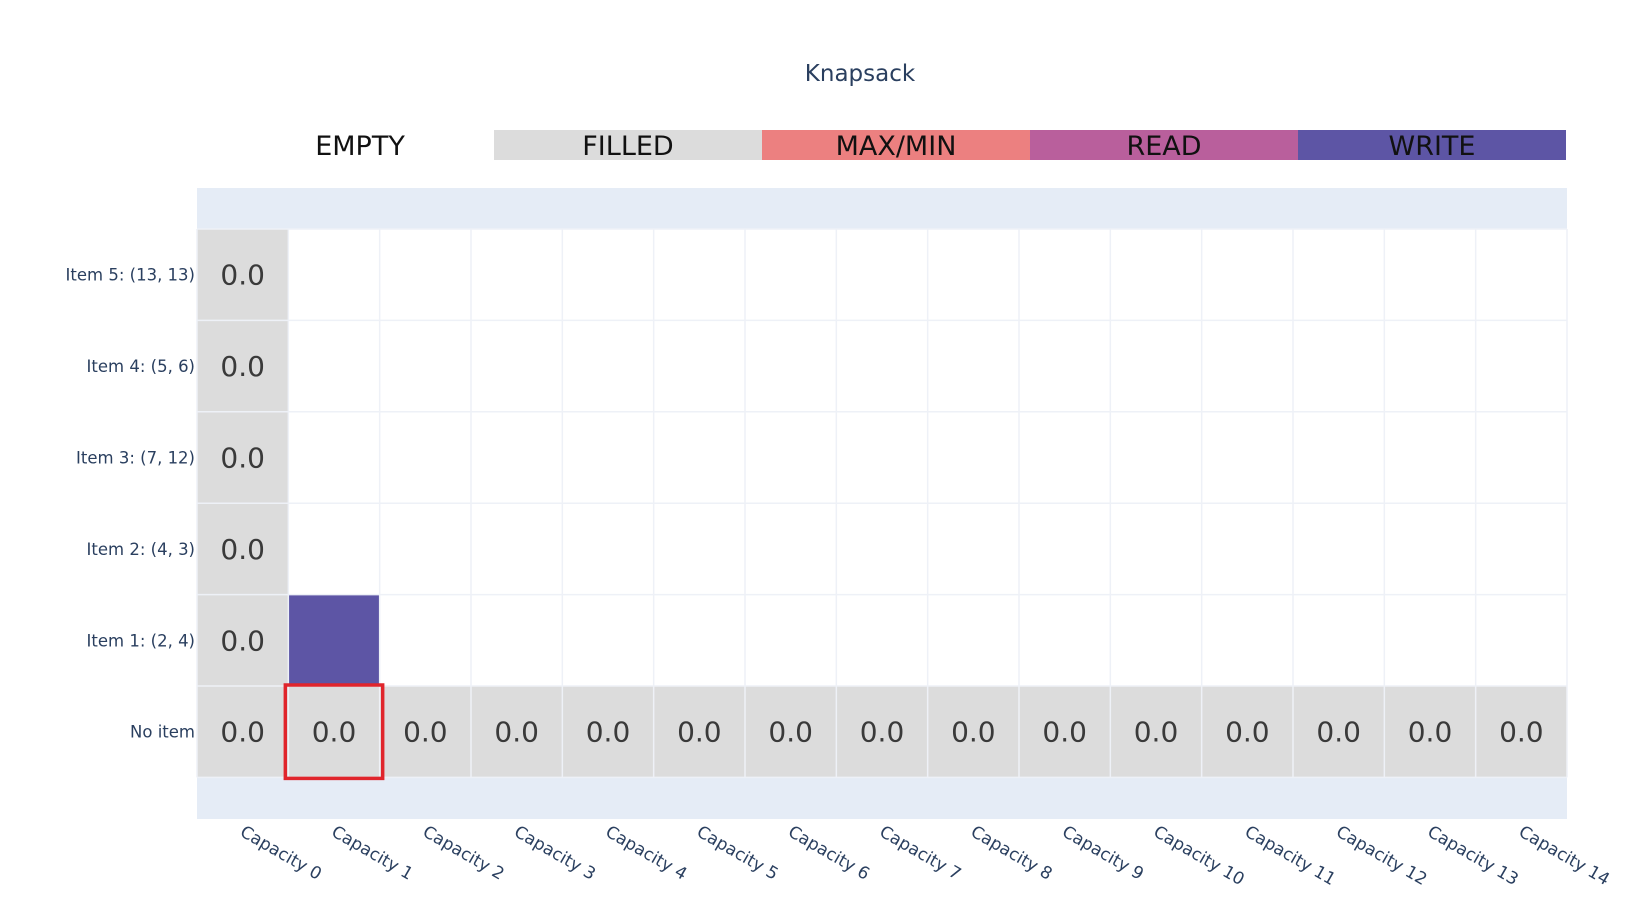  What do you see at coordinates (135, 458) in the screenshot?
I see `y-tick-label: Item 3: (7, 12)` at bounding box center [135, 458].